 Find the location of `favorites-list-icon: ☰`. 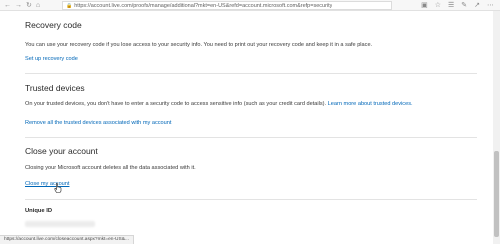

favorites-list-icon: ☰ is located at coordinates (451, 5).